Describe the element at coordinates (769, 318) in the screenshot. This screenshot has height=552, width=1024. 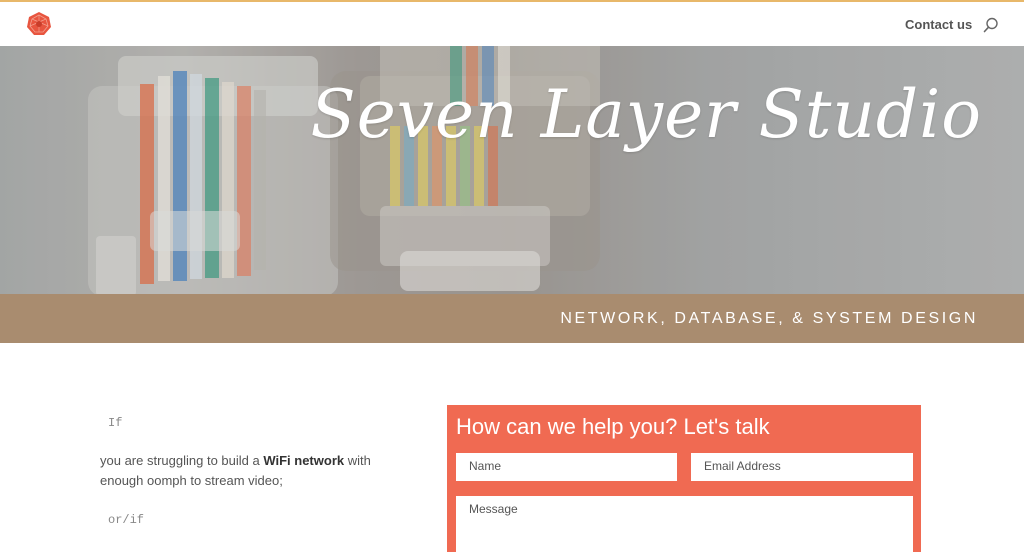
I see `tagline-text: NETWORK, DATABASE, & SYSTEM DESIGN` at that location.